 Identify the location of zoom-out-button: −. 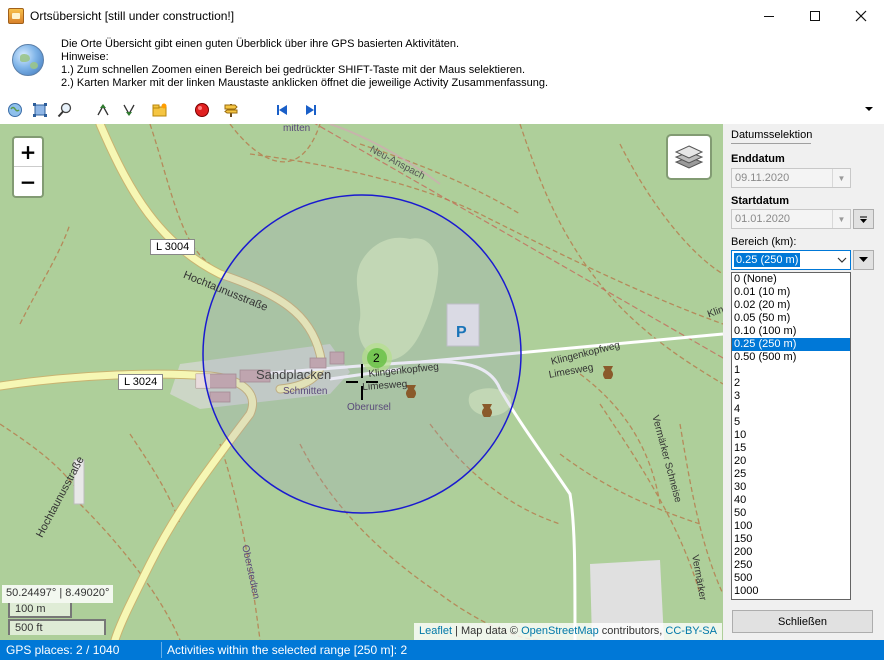
(28, 181).